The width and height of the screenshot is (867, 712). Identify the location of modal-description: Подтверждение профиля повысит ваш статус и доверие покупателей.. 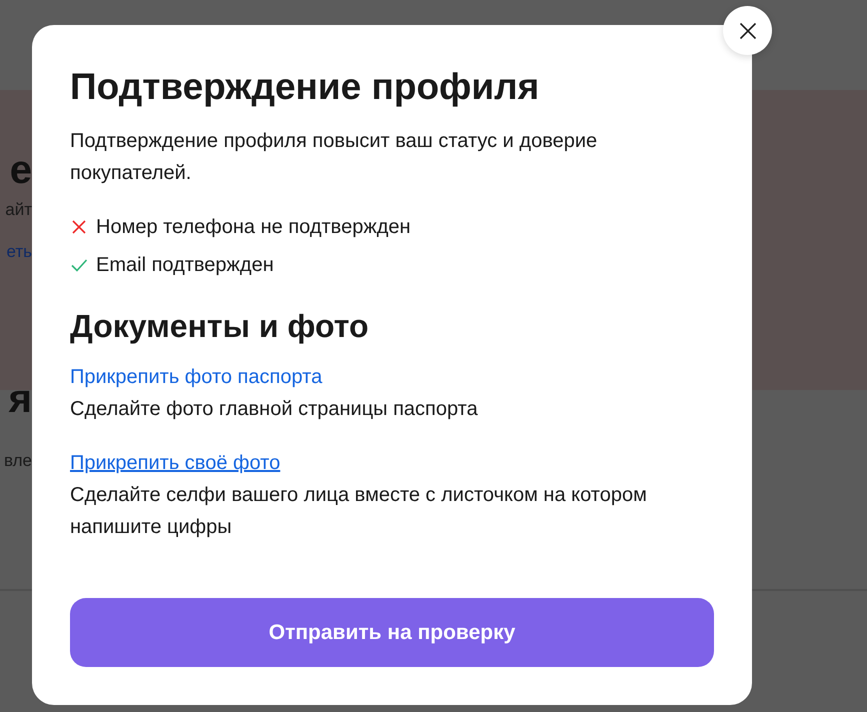
(334, 157).